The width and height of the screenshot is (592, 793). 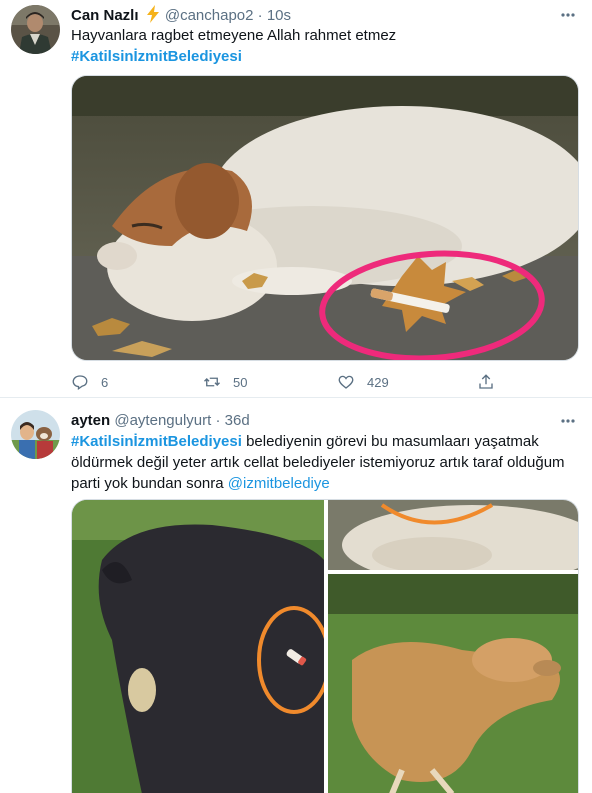 I want to click on user-handle: @canchapo2, so click(x=209, y=15).